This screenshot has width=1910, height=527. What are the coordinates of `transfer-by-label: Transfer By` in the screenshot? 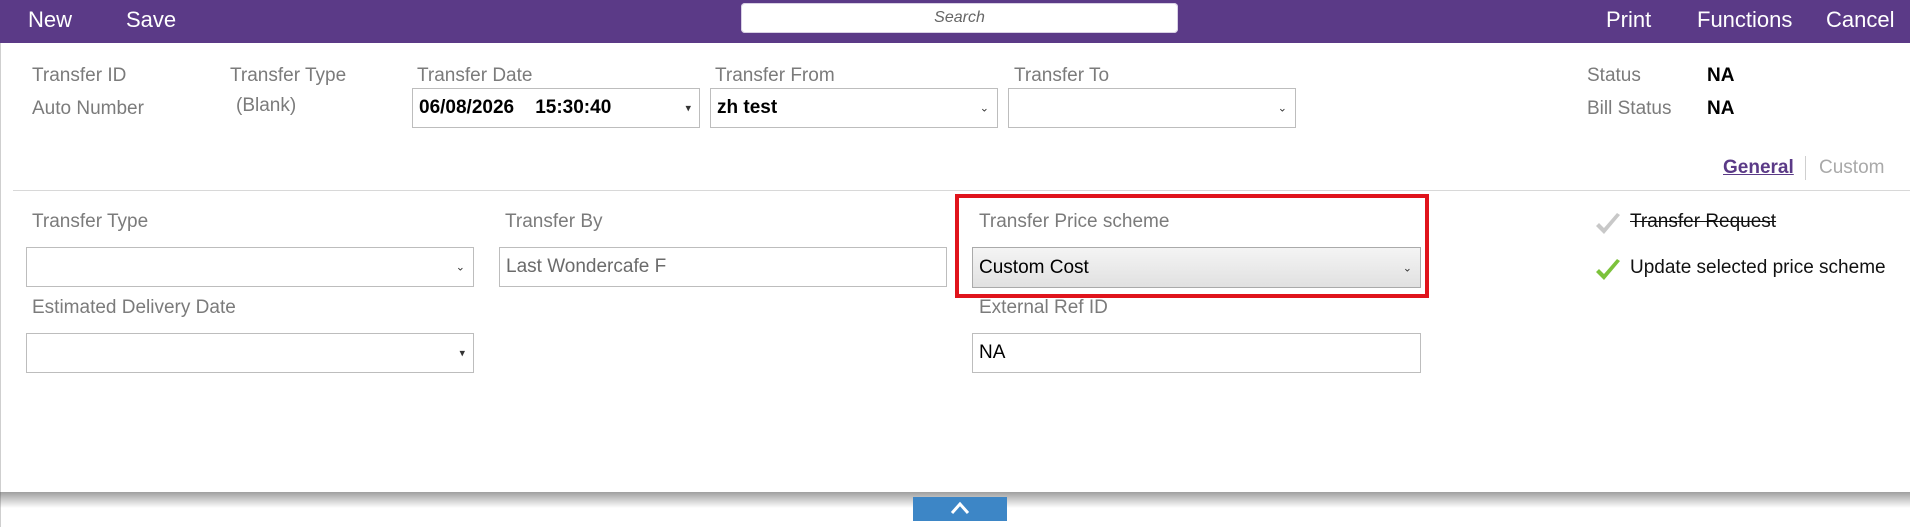 It's located at (554, 221).